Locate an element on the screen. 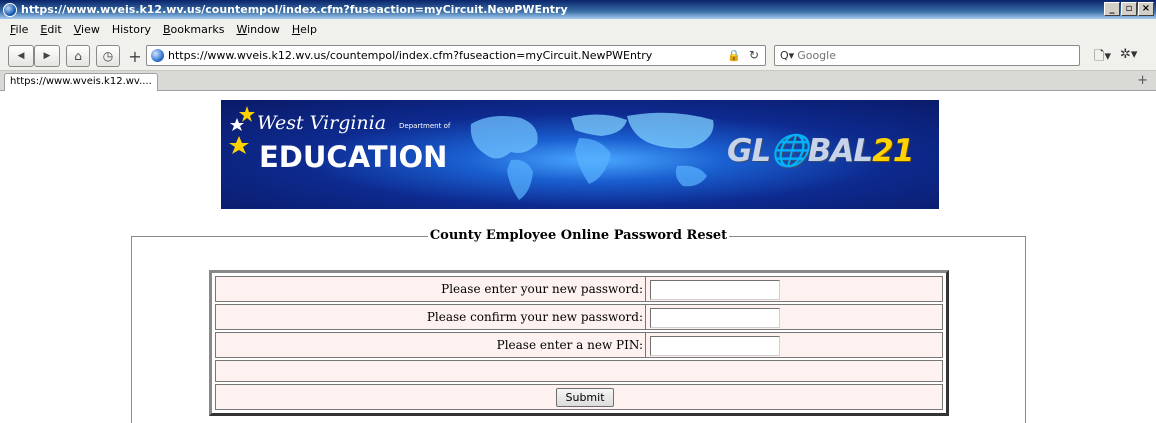 The image size is (1156, 423). table-row: Please enter your new password: is located at coordinates (579, 289).